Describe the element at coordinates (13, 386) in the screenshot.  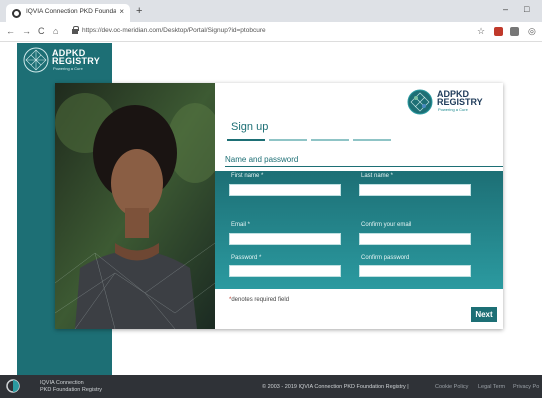
I see `iqvia-logo-icon` at that location.